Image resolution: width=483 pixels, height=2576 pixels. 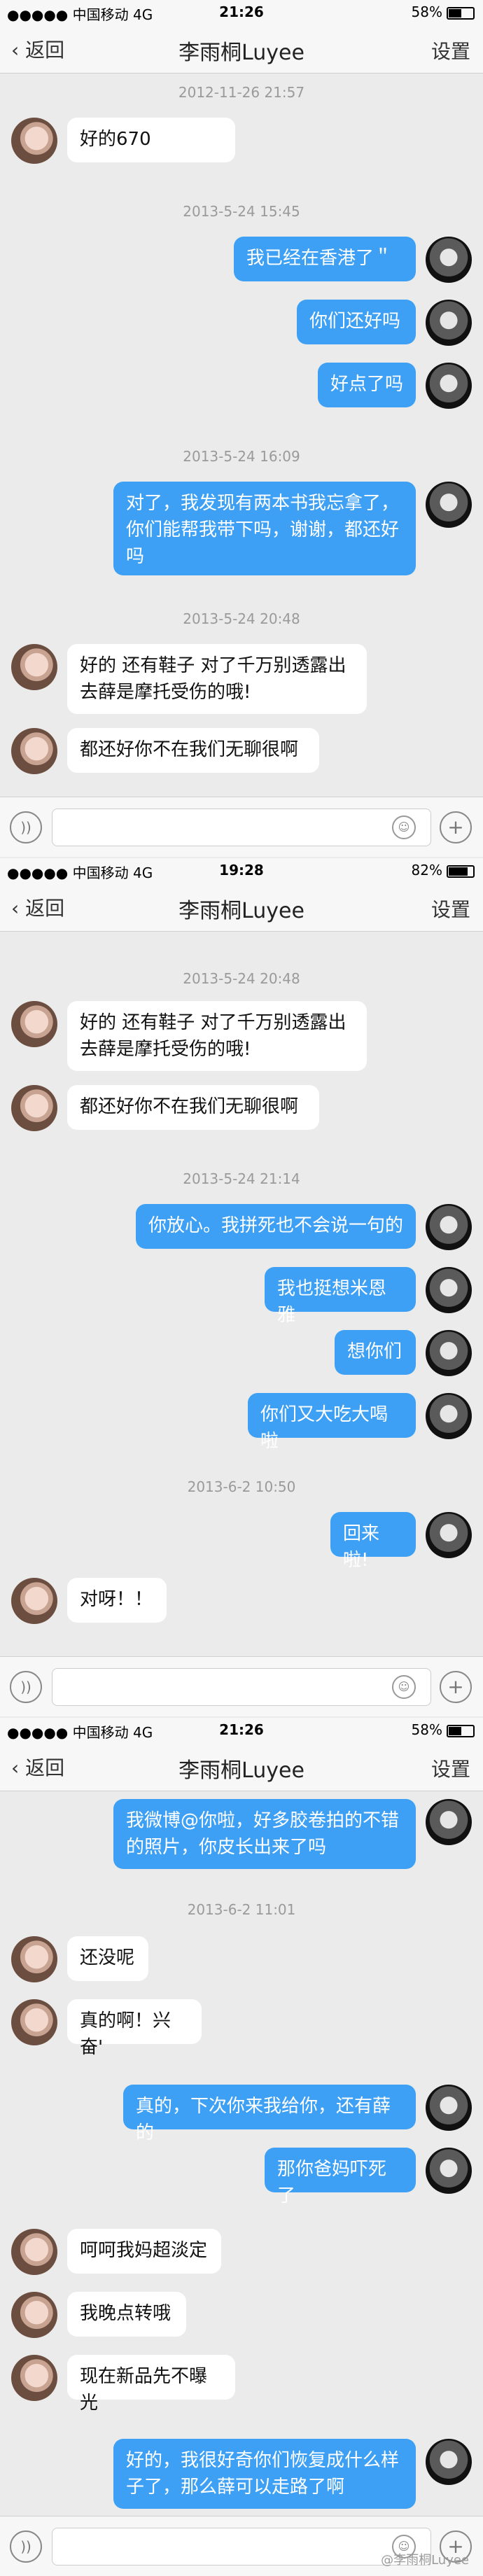 I want to click on message-outgoing: 你们还好吗, so click(x=356, y=322).